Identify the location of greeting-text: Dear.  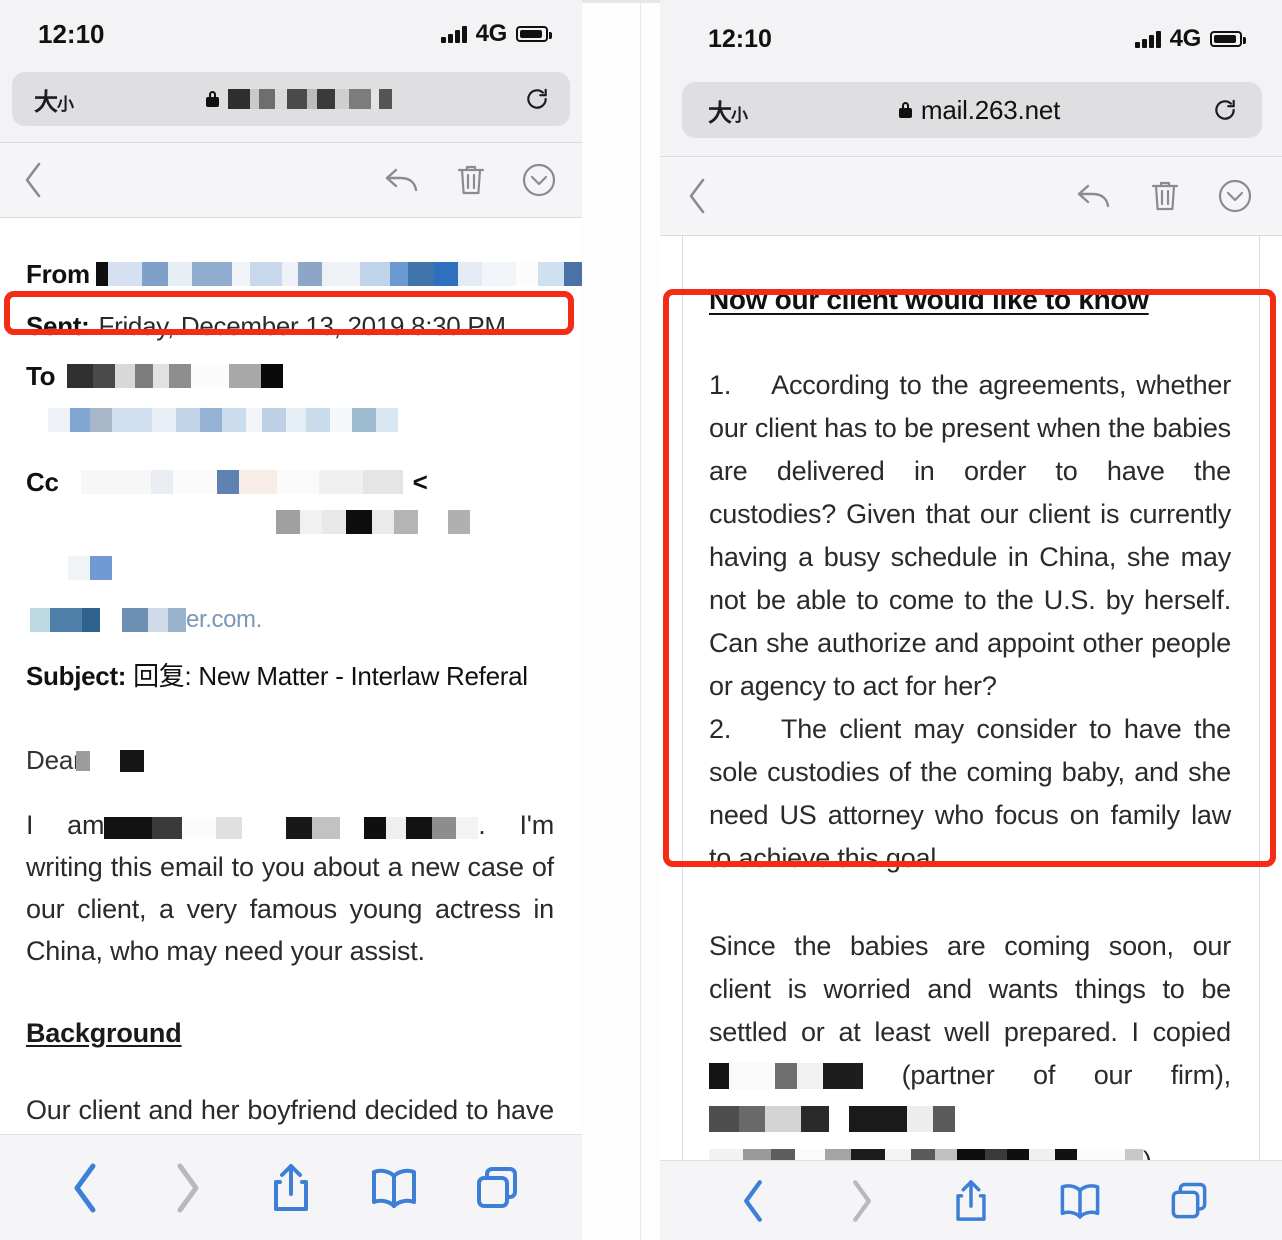
(54, 760).